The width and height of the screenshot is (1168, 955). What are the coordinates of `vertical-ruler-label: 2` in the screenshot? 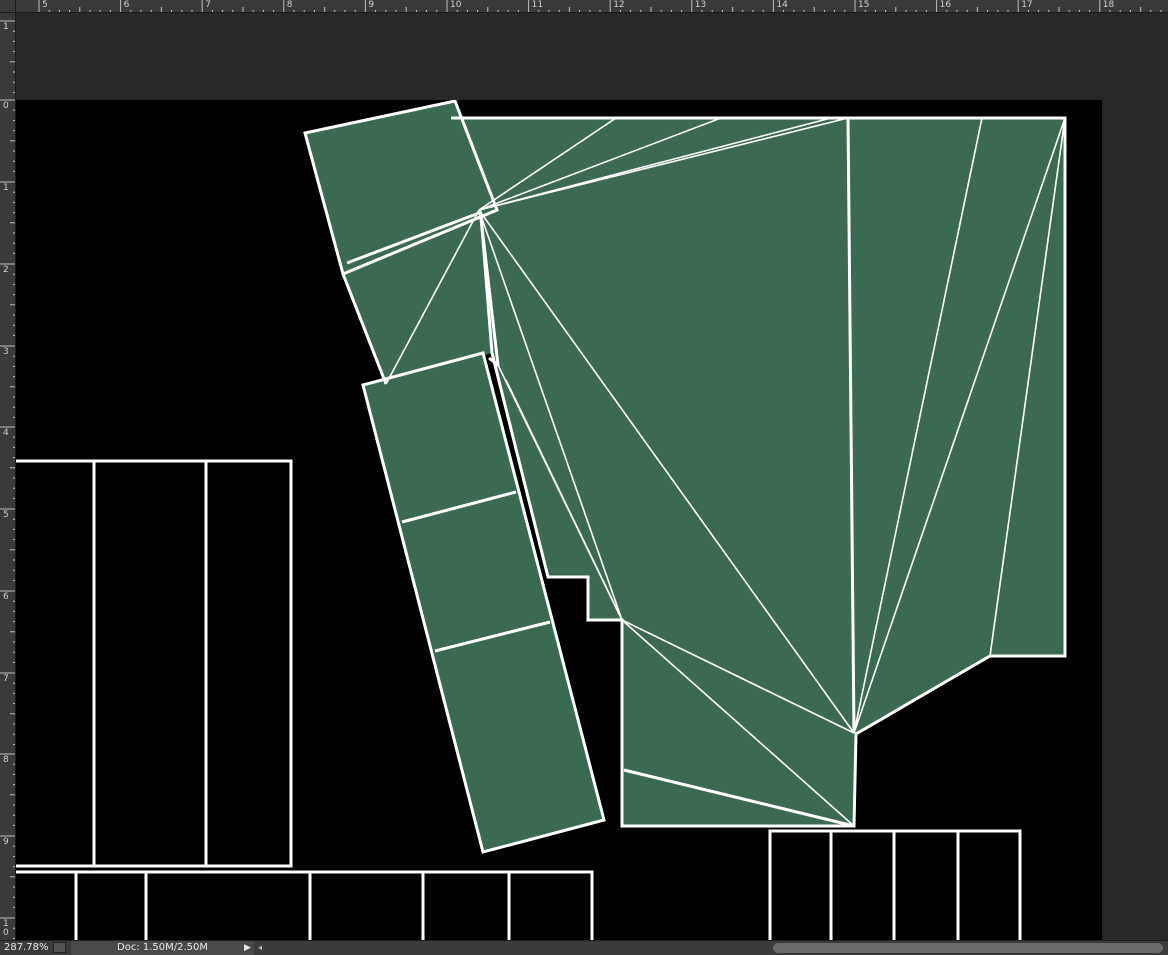 It's located at (6, 270).